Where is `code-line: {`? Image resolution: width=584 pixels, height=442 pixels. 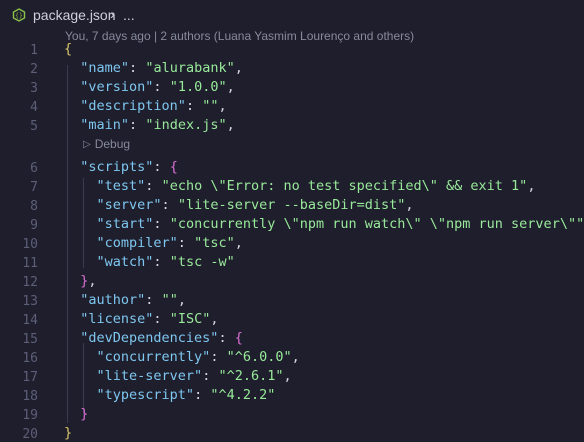
code-line: { is located at coordinates (68, 49).